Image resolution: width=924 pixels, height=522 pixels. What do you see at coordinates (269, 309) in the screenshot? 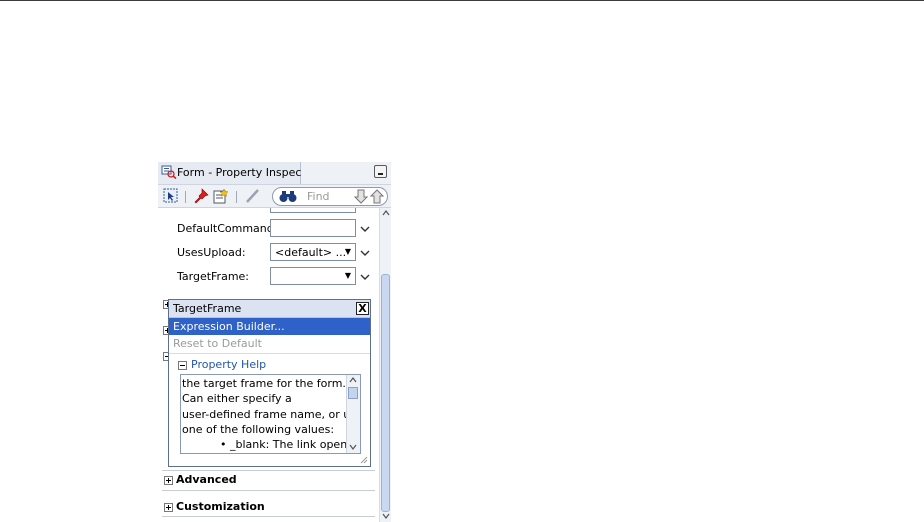
I see `popup-header: TargetFrame X` at bounding box center [269, 309].